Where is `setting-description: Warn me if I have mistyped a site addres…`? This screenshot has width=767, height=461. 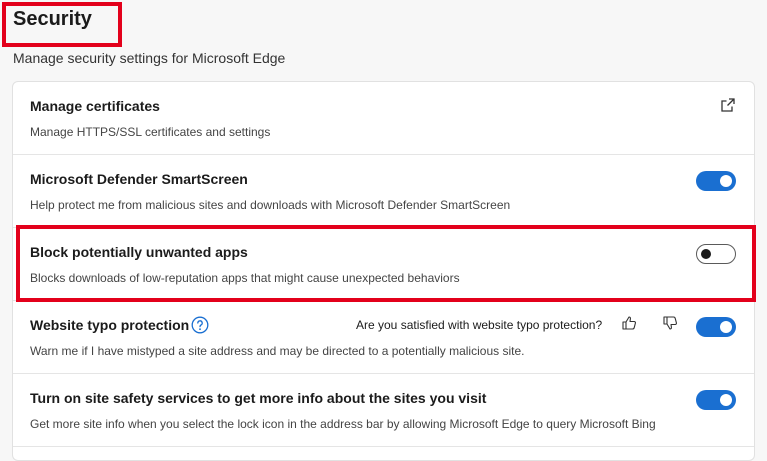
setting-description: Warn me if I have mistyped a site addres… is located at coordinates (277, 351).